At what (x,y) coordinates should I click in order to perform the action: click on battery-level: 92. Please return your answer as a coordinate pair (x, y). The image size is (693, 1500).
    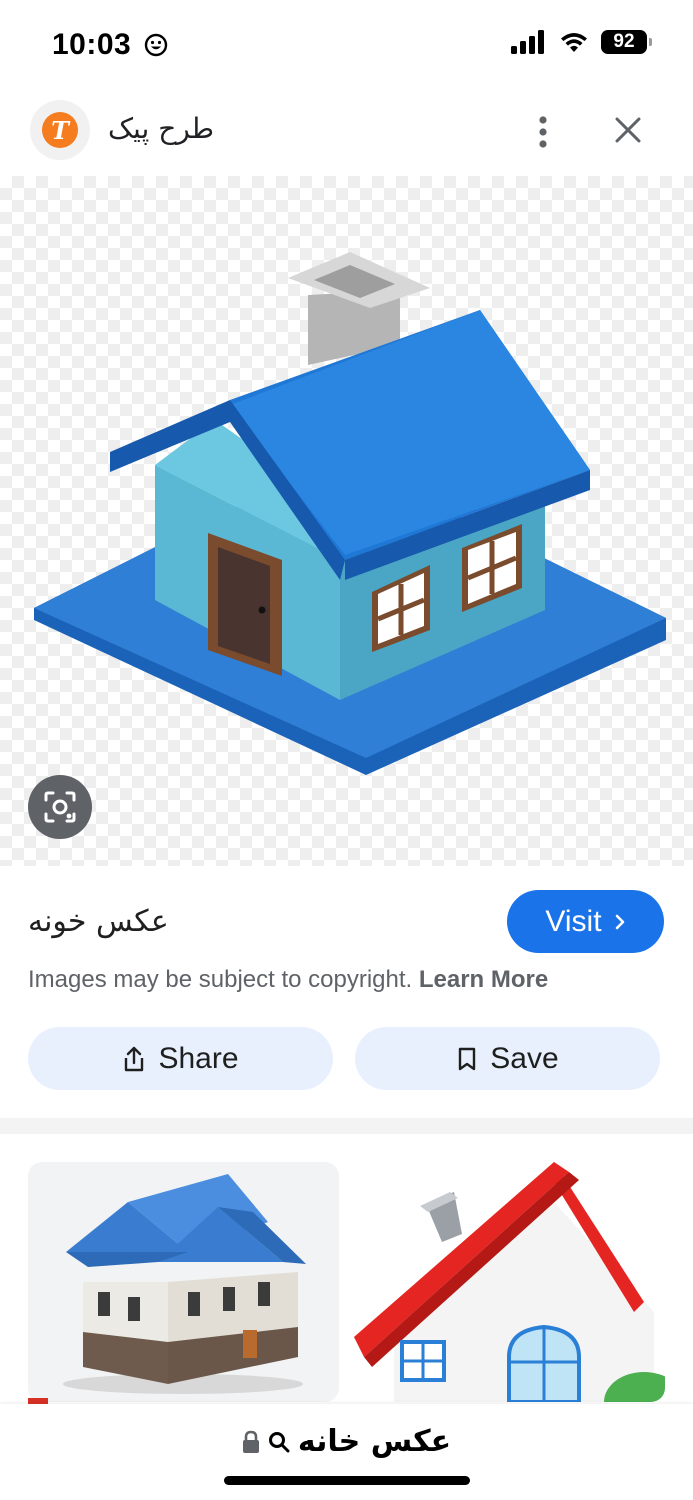
    Looking at the image, I should click on (624, 41).